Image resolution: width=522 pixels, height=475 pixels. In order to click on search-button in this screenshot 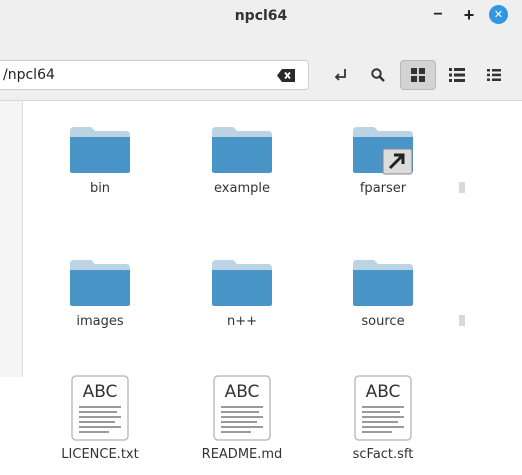, I will do `click(378, 75)`.